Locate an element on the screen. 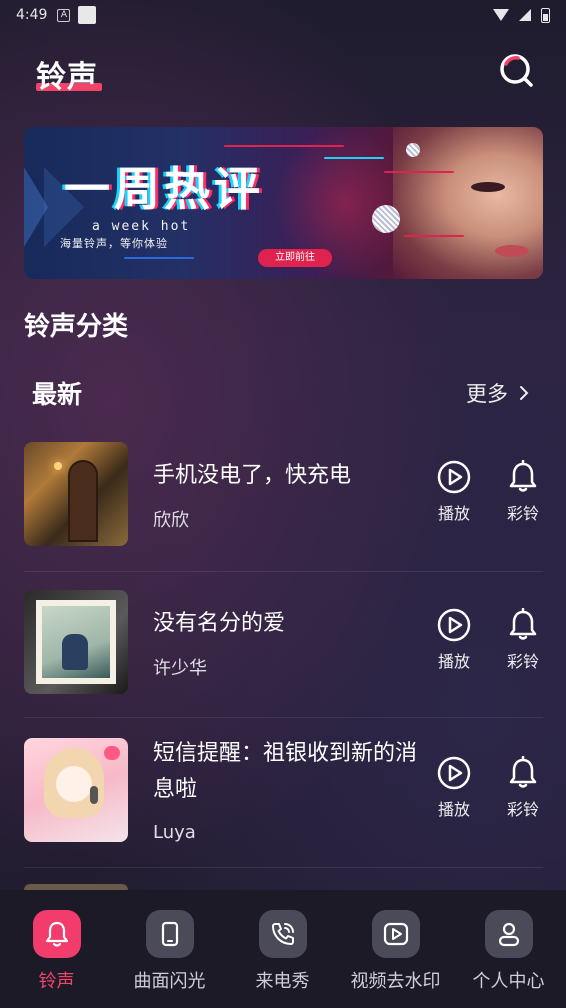 The width and height of the screenshot is (566, 1008). cover-heart is located at coordinates (112, 753).